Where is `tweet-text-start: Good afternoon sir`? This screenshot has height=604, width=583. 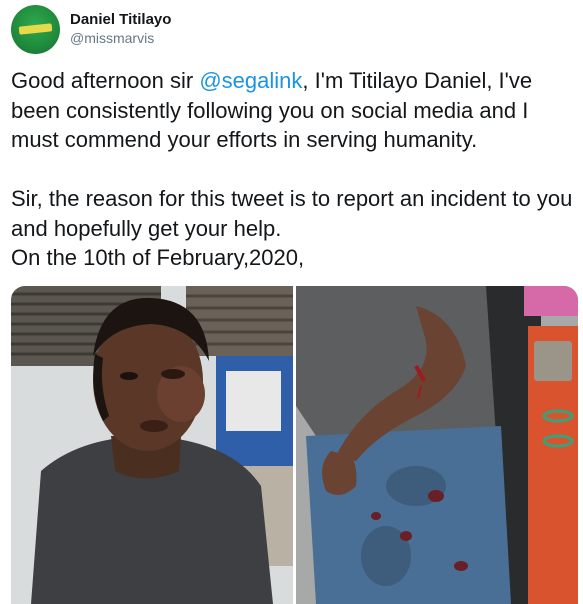 tweet-text-start: Good afternoon sir is located at coordinates (105, 80).